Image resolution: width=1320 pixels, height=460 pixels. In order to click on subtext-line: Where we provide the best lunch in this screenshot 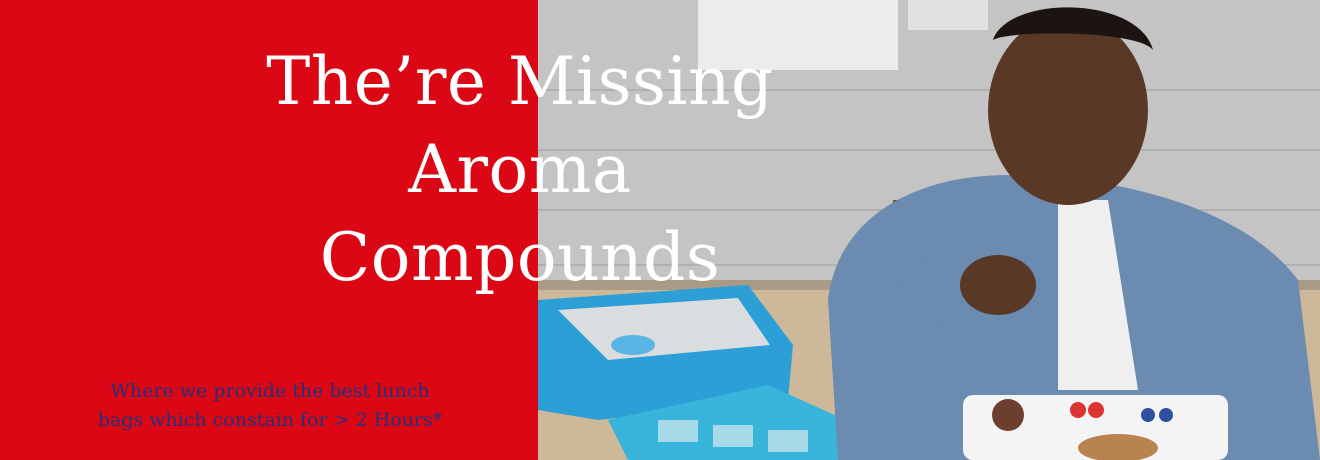, I will do `click(270, 391)`.